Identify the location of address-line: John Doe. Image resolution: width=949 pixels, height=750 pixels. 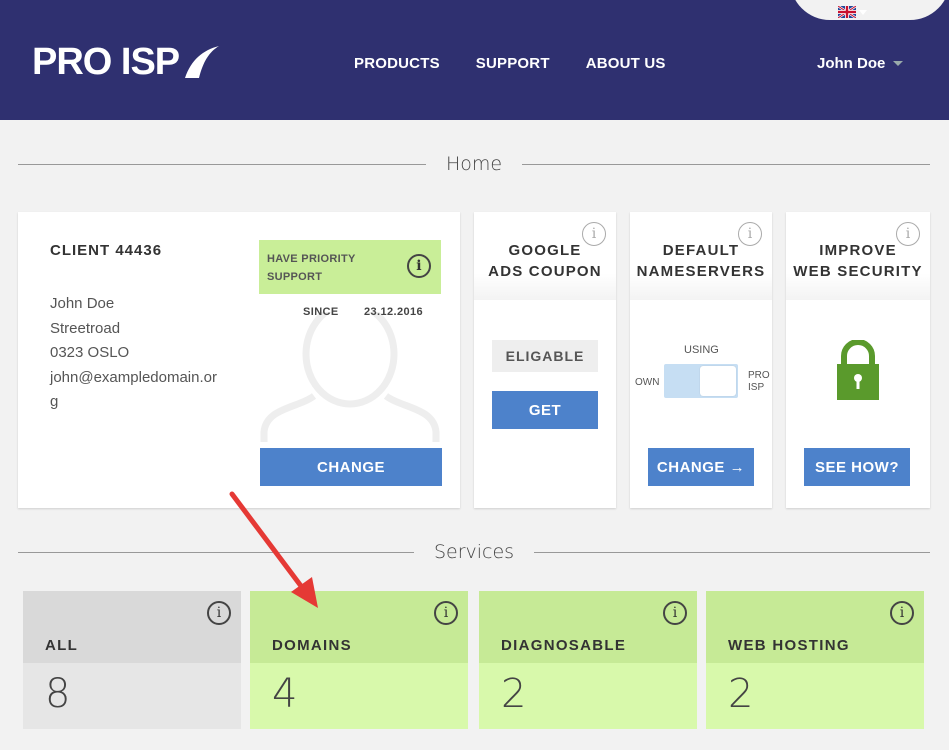
(82, 303).